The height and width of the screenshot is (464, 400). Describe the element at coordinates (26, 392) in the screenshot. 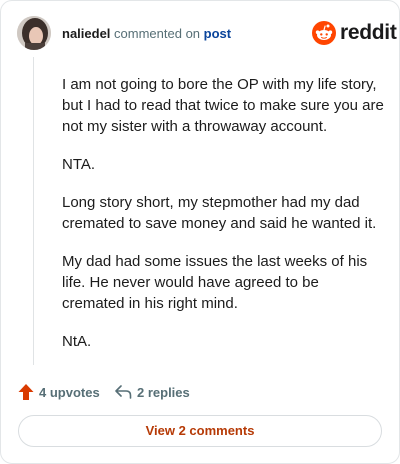

I see `upvote-arrow-icon` at that location.